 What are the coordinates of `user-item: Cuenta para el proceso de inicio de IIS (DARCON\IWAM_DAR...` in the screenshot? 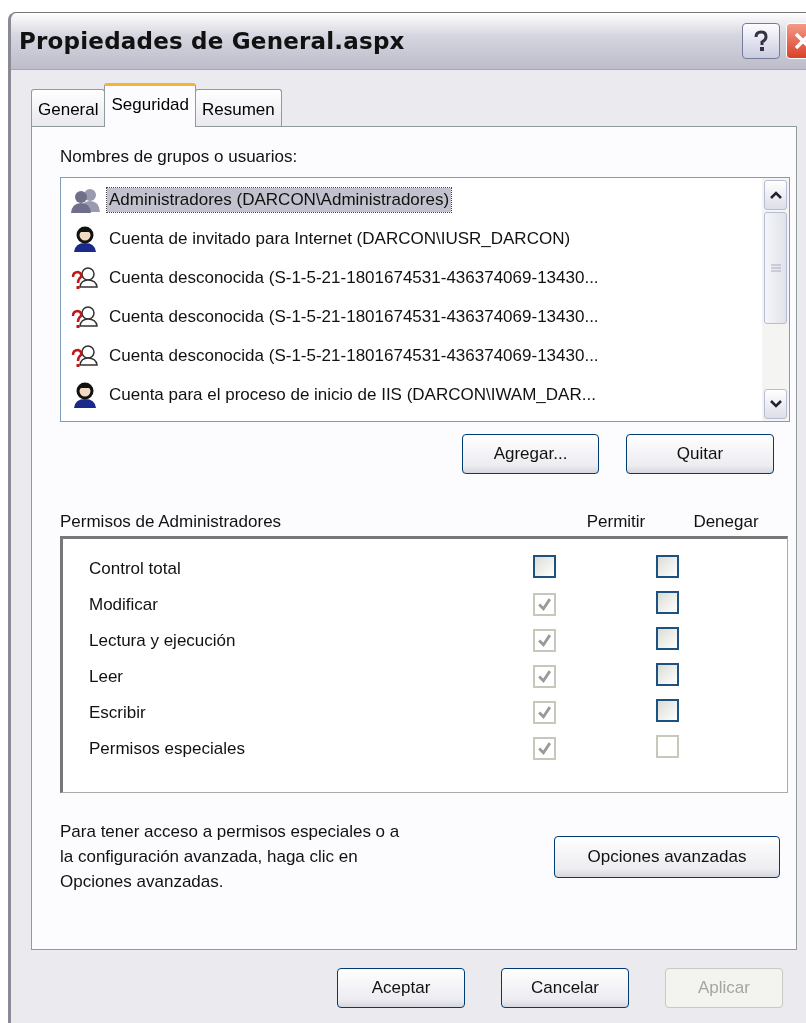 It's located at (415, 395).